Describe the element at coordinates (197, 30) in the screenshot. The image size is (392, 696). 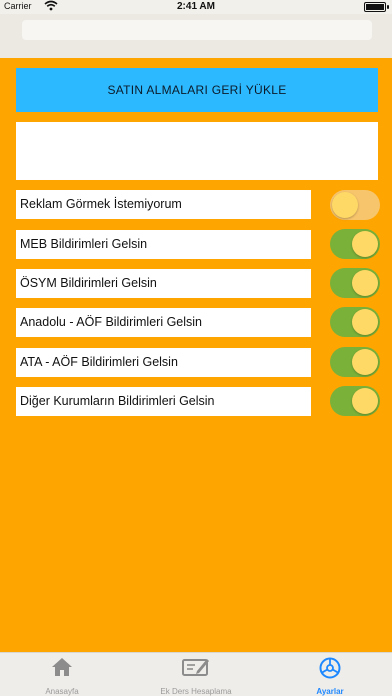
I see `nav-title-area` at that location.